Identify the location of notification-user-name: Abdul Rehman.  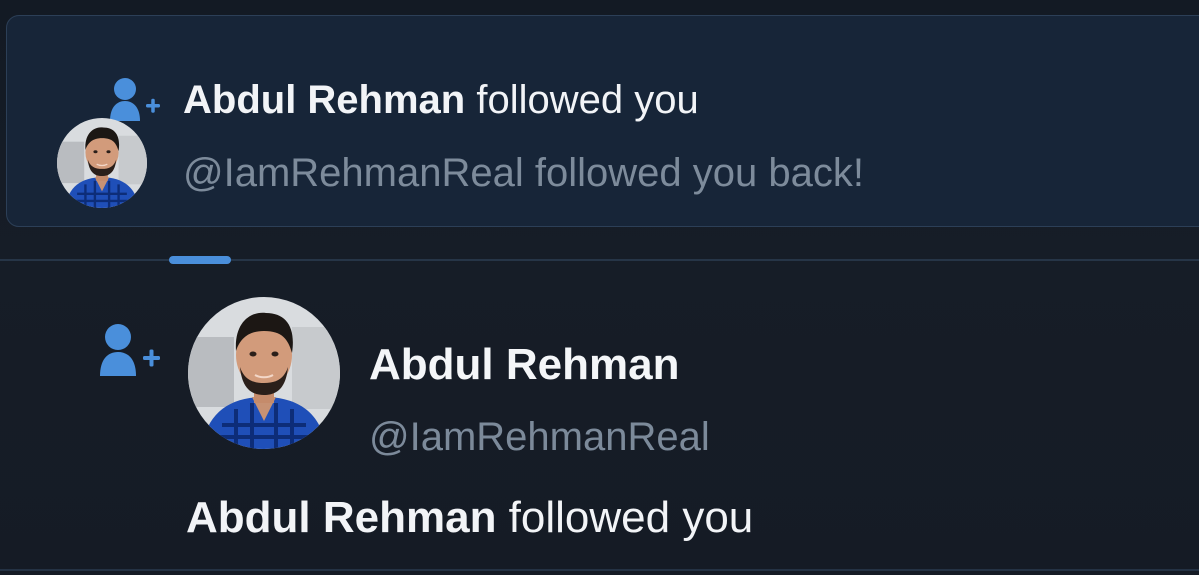
(324, 100).